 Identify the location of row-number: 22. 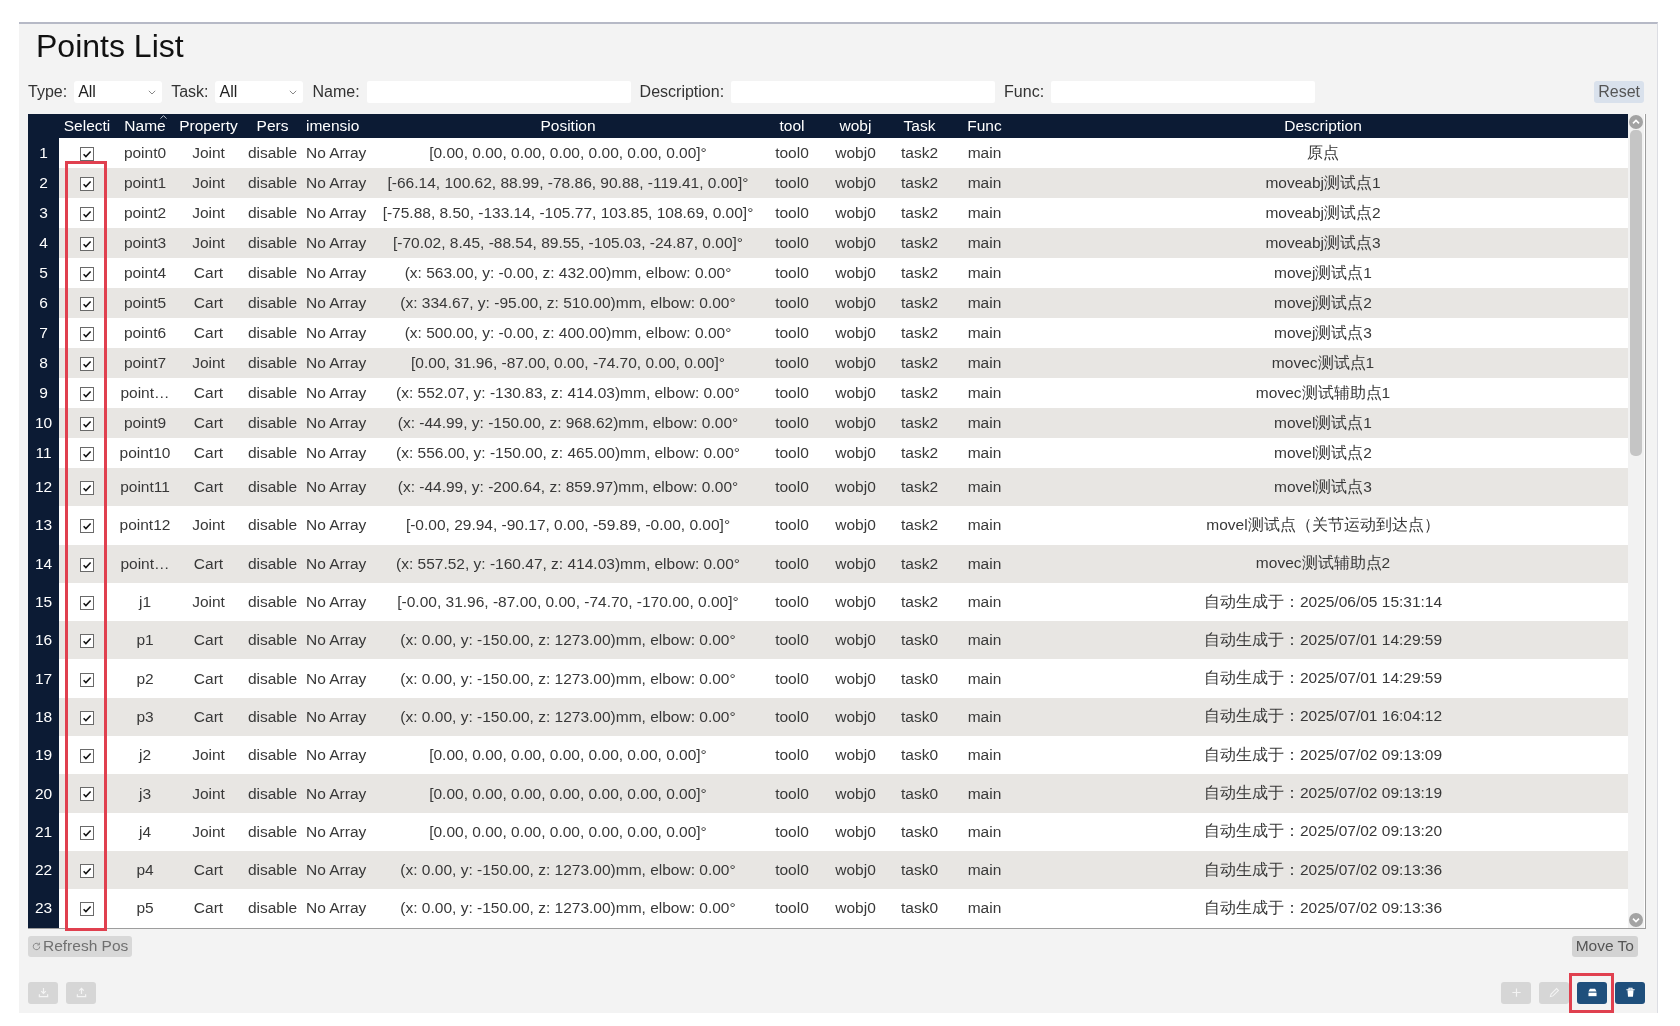
(43, 870).